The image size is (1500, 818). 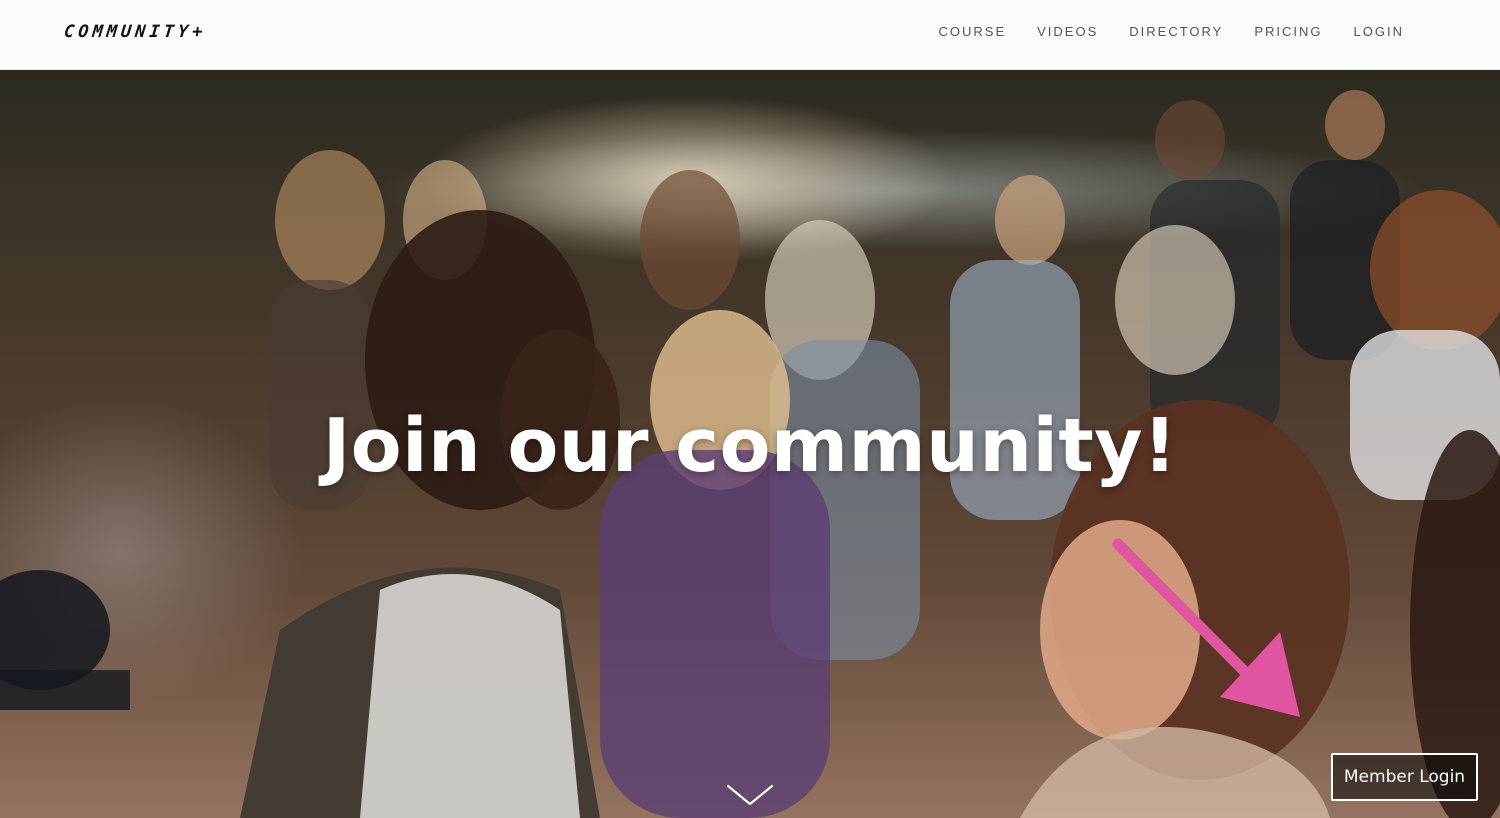 I want to click on arrow-icon, so click(x=1206, y=627).